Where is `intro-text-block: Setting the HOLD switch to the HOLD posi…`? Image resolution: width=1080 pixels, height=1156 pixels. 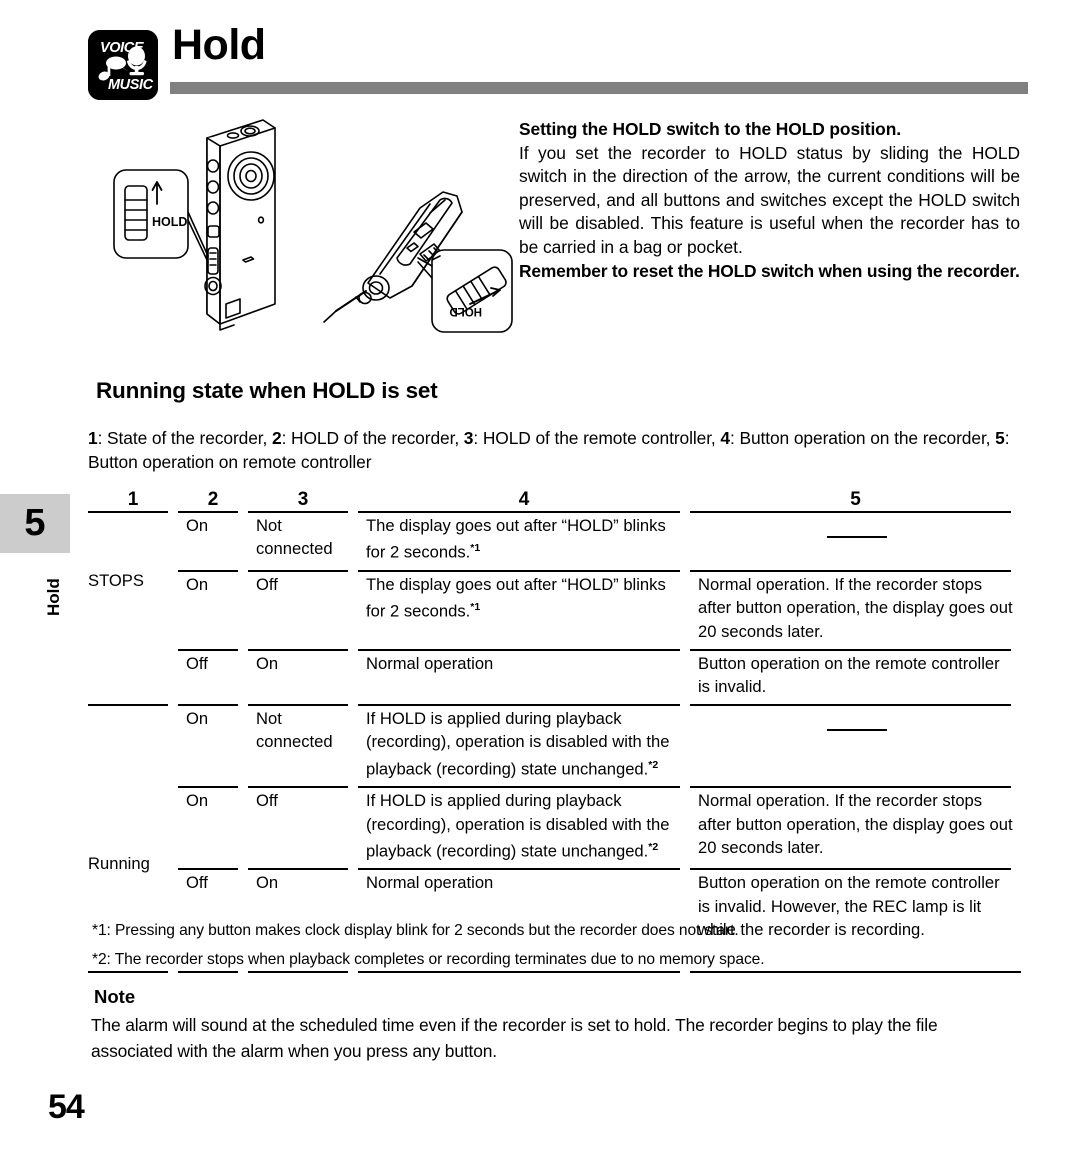
intro-text-block: Setting the HOLD switch to the HOLD posi… is located at coordinates (769, 200).